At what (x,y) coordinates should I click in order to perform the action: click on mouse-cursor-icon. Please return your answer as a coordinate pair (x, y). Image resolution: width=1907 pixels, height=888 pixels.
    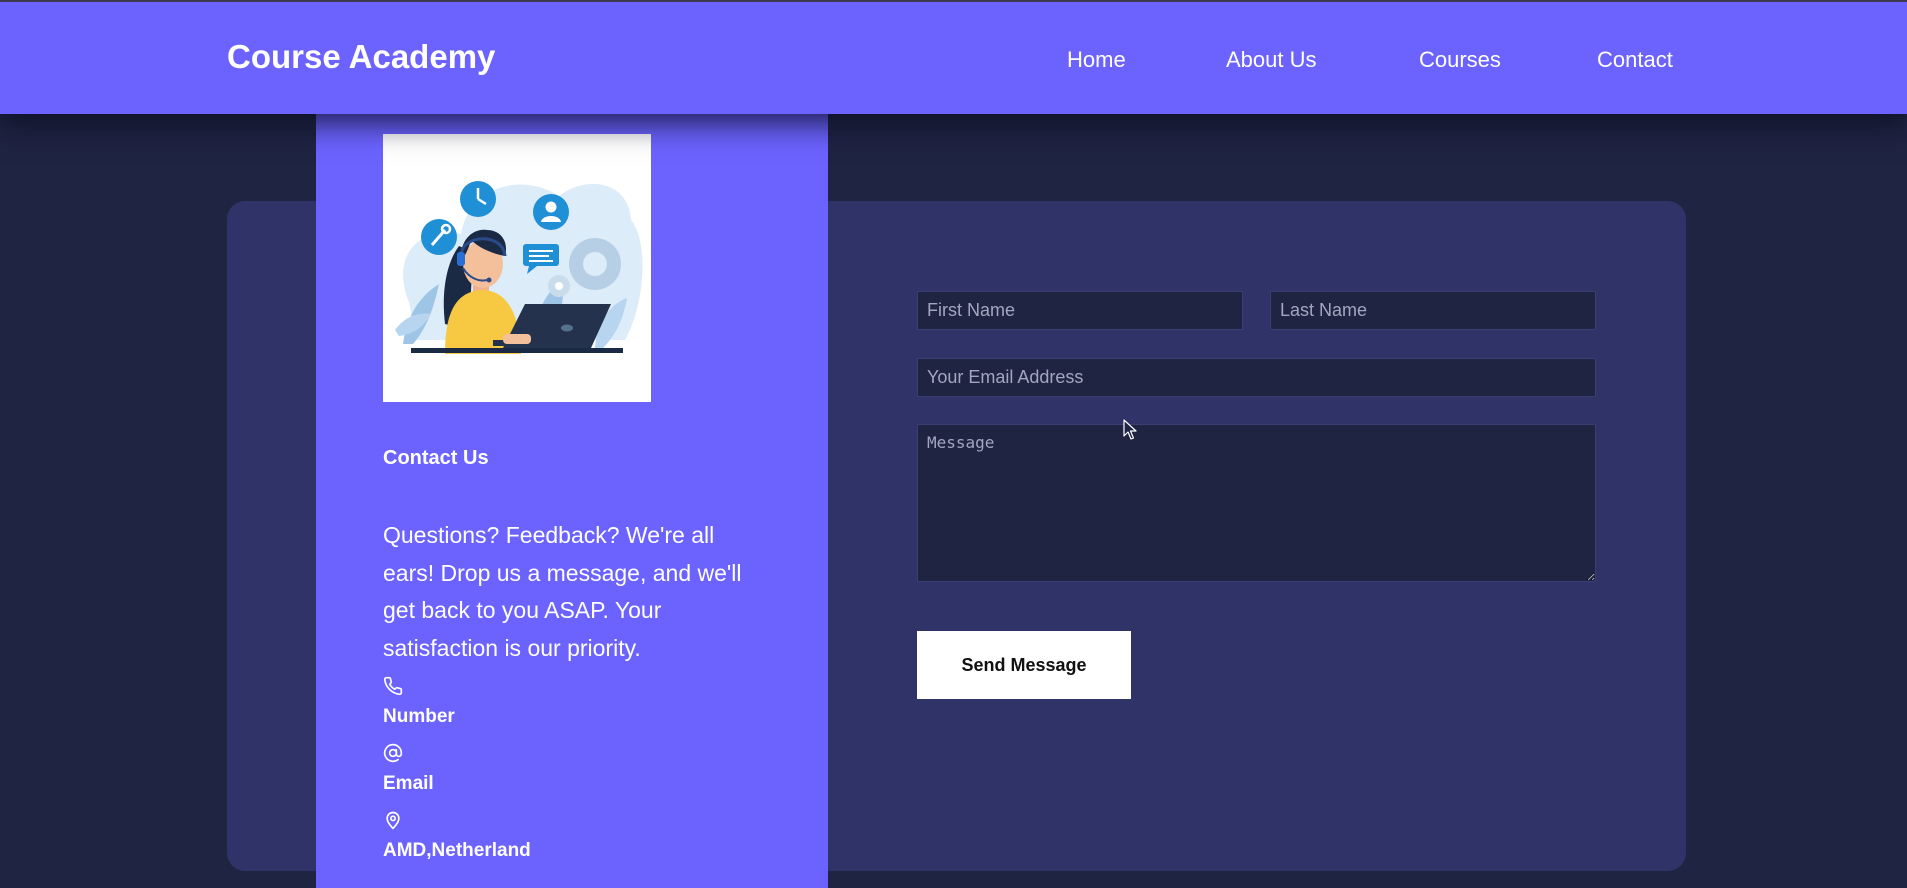
    Looking at the image, I should click on (1130, 430).